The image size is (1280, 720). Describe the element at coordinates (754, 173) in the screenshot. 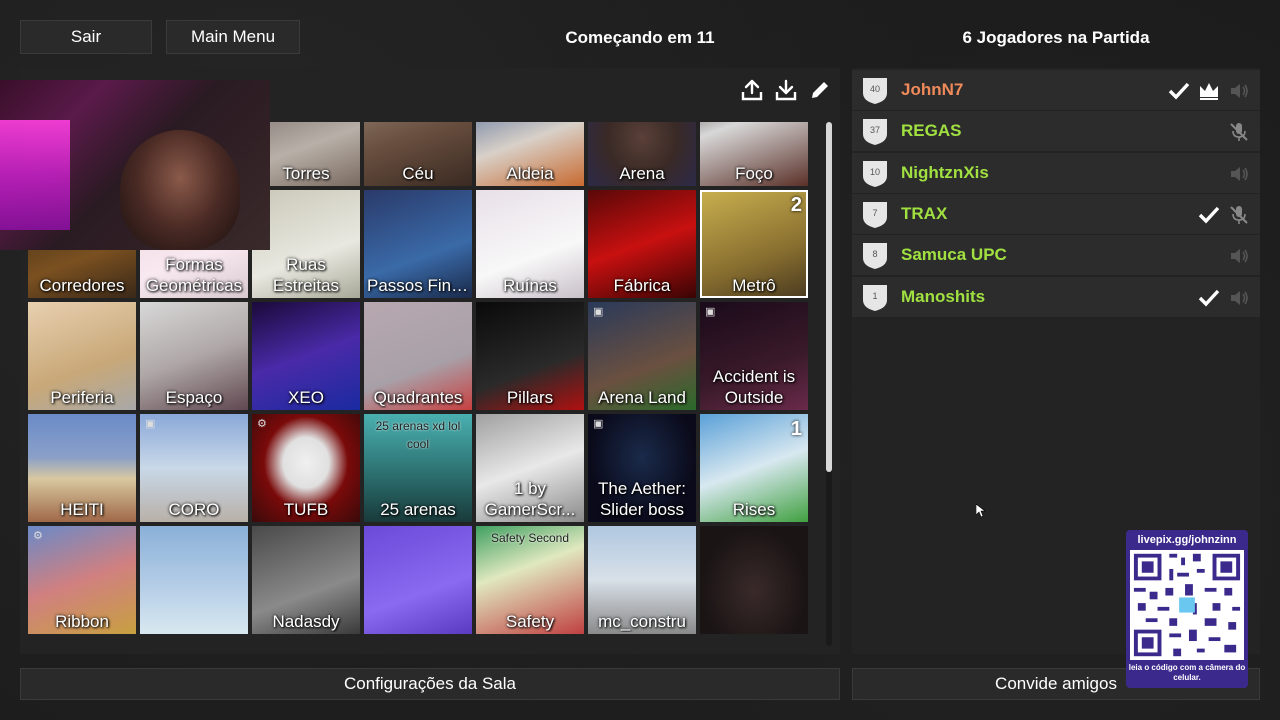

I see `map-tile-label: Foço` at that location.